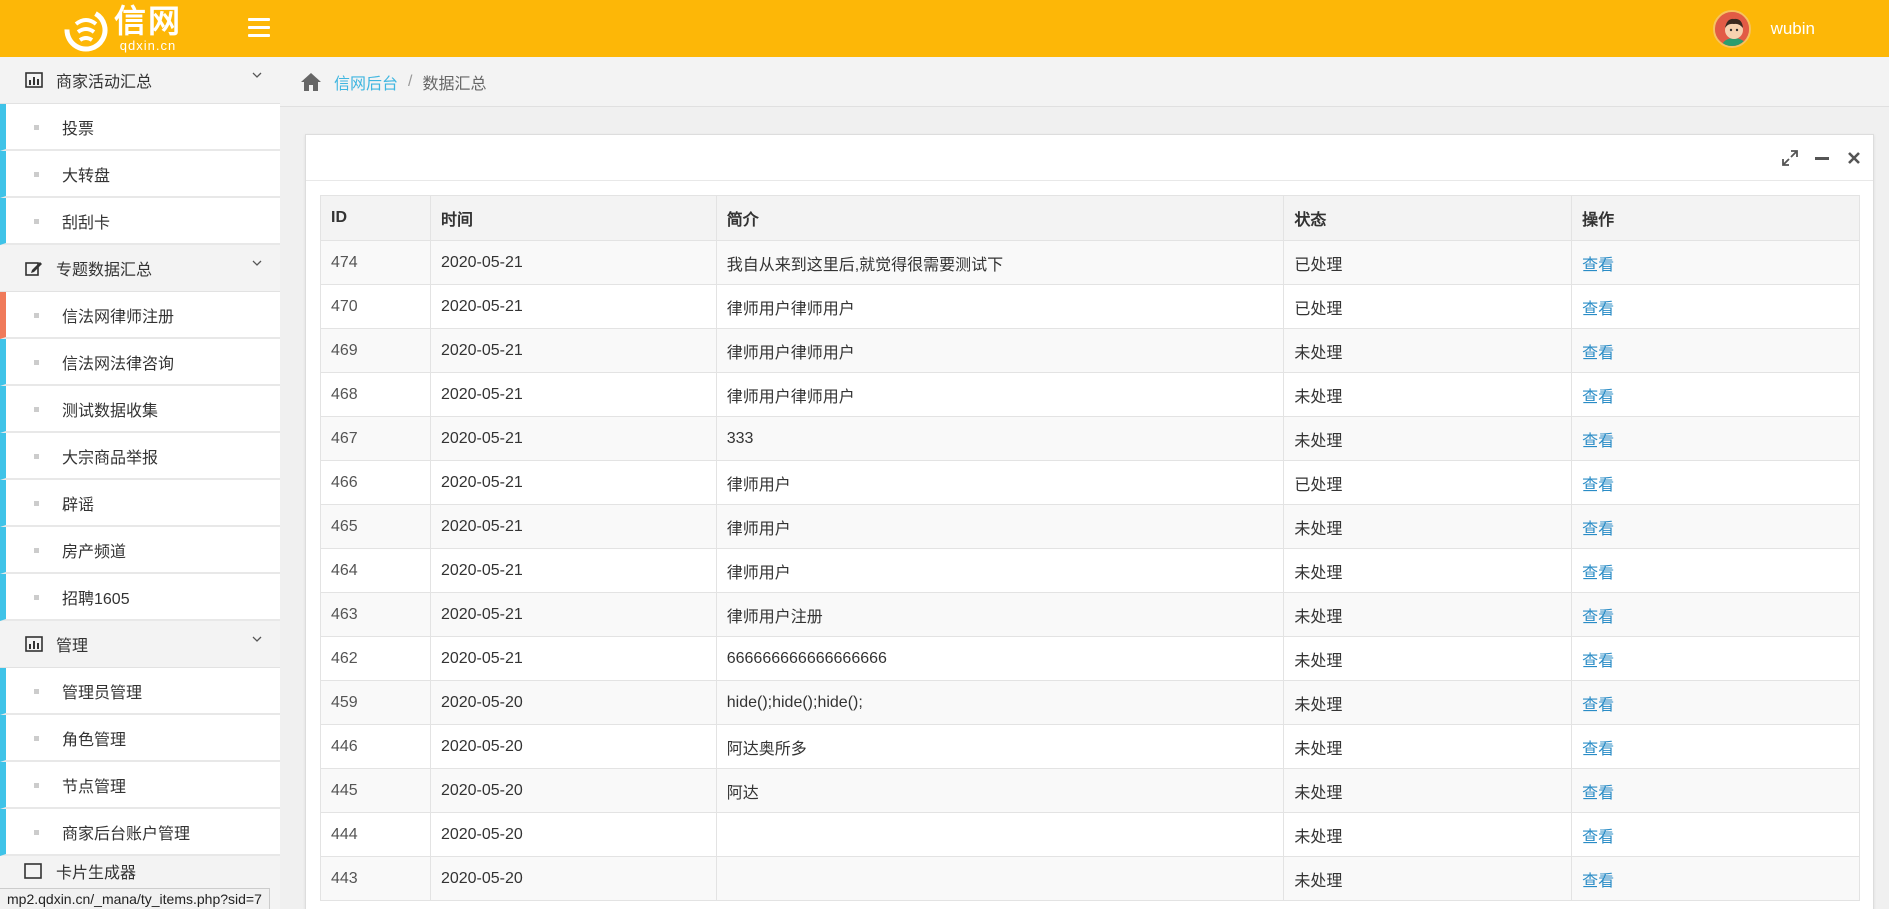  Describe the element at coordinates (72, 646) in the screenshot. I see `nav-group-label: 管理` at that location.